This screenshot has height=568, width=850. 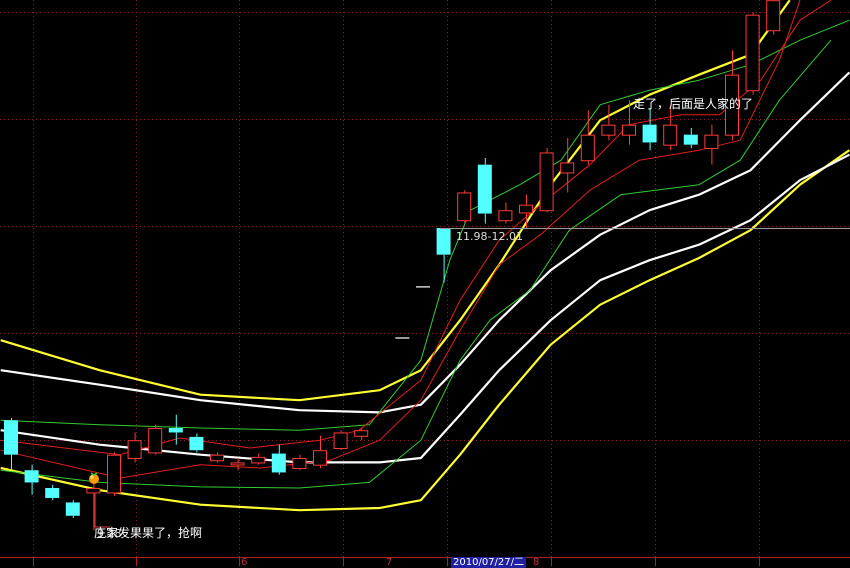 I want to click on x-tick-label: 8, so click(x=536, y=562).